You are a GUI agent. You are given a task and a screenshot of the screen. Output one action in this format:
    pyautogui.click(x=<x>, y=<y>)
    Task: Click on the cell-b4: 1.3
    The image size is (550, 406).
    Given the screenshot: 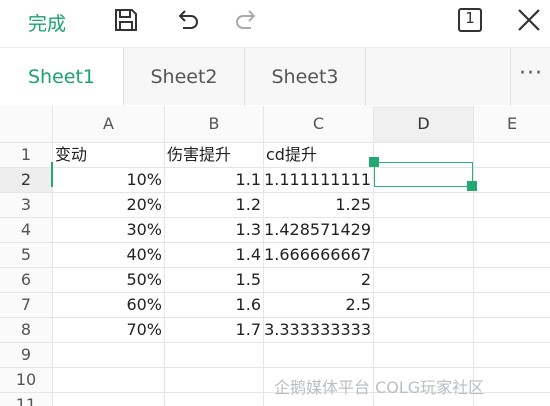 What is the action you would take?
    pyautogui.click(x=214, y=230)
    